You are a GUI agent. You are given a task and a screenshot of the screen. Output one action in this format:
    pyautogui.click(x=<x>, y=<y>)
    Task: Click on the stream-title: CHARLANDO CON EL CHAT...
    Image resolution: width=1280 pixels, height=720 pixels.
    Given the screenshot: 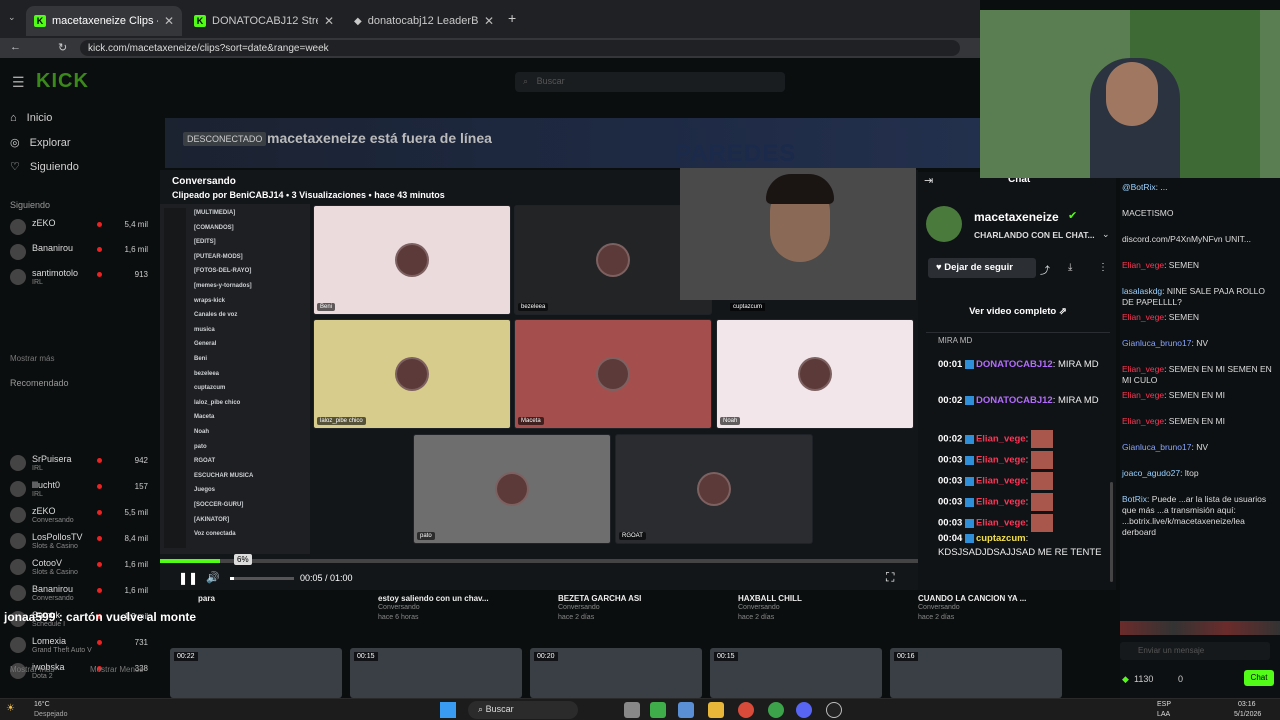 What is the action you would take?
    pyautogui.click(x=1034, y=235)
    